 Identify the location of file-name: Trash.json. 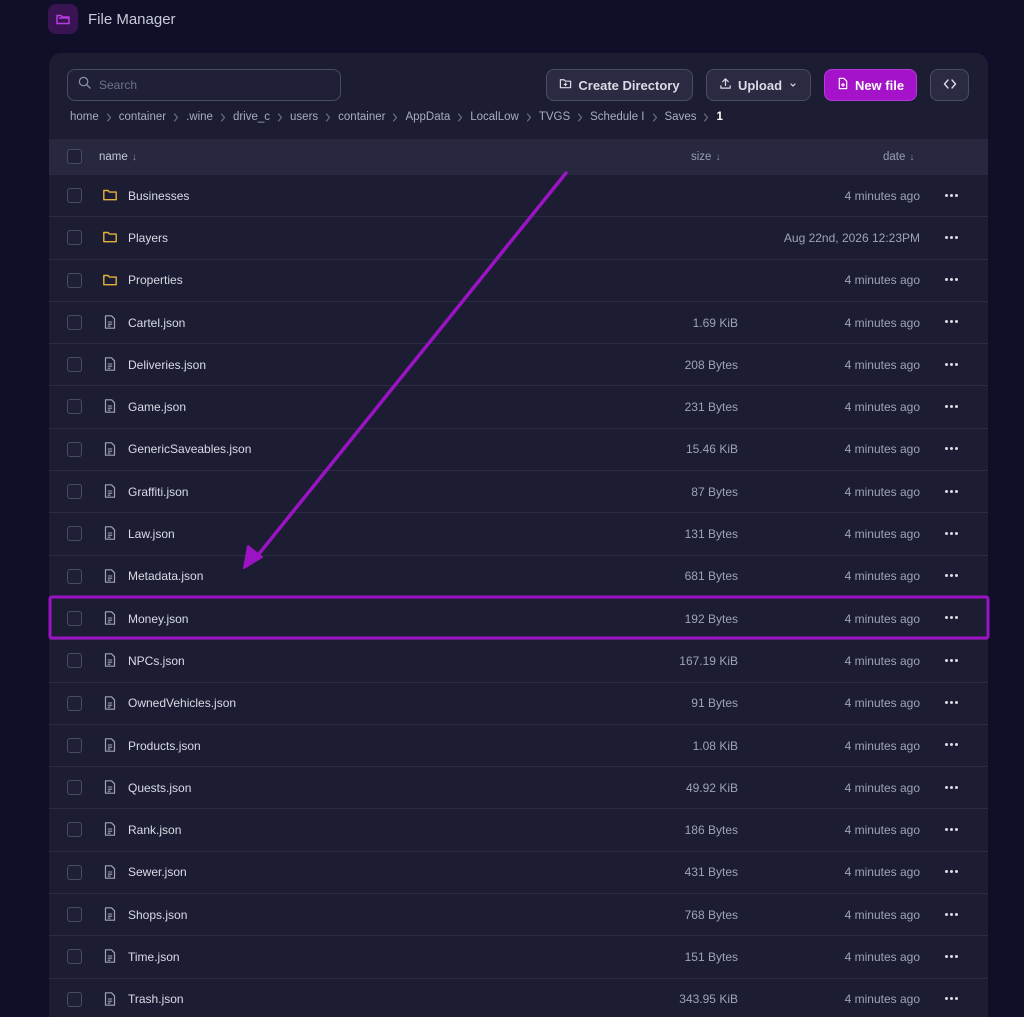
(156, 999).